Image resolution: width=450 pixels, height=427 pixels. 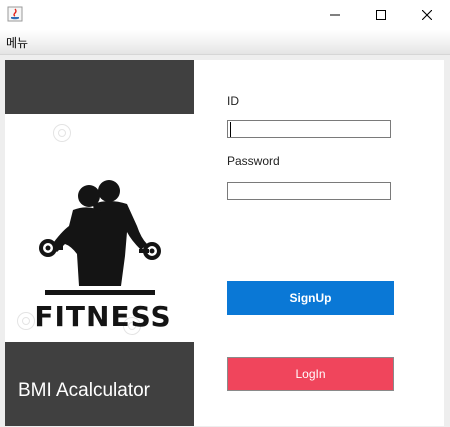 What do you see at coordinates (309, 129) in the screenshot?
I see `id-field` at bounding box center [309, 129].